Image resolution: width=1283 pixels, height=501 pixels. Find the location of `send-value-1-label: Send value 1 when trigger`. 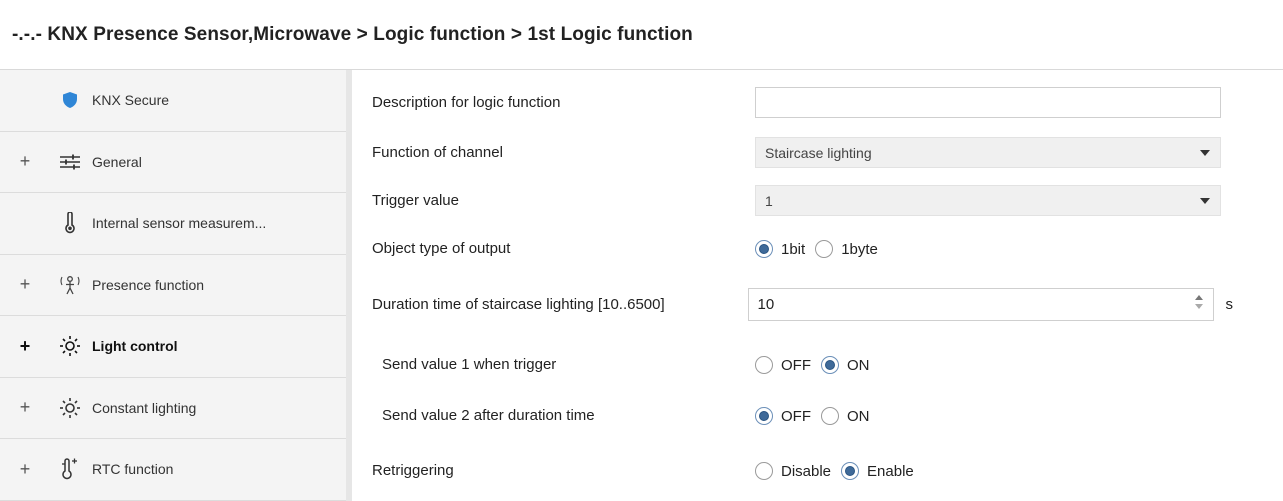

send-value-1-label: Send value 1 when trigger is located at coordinates (469, 364).